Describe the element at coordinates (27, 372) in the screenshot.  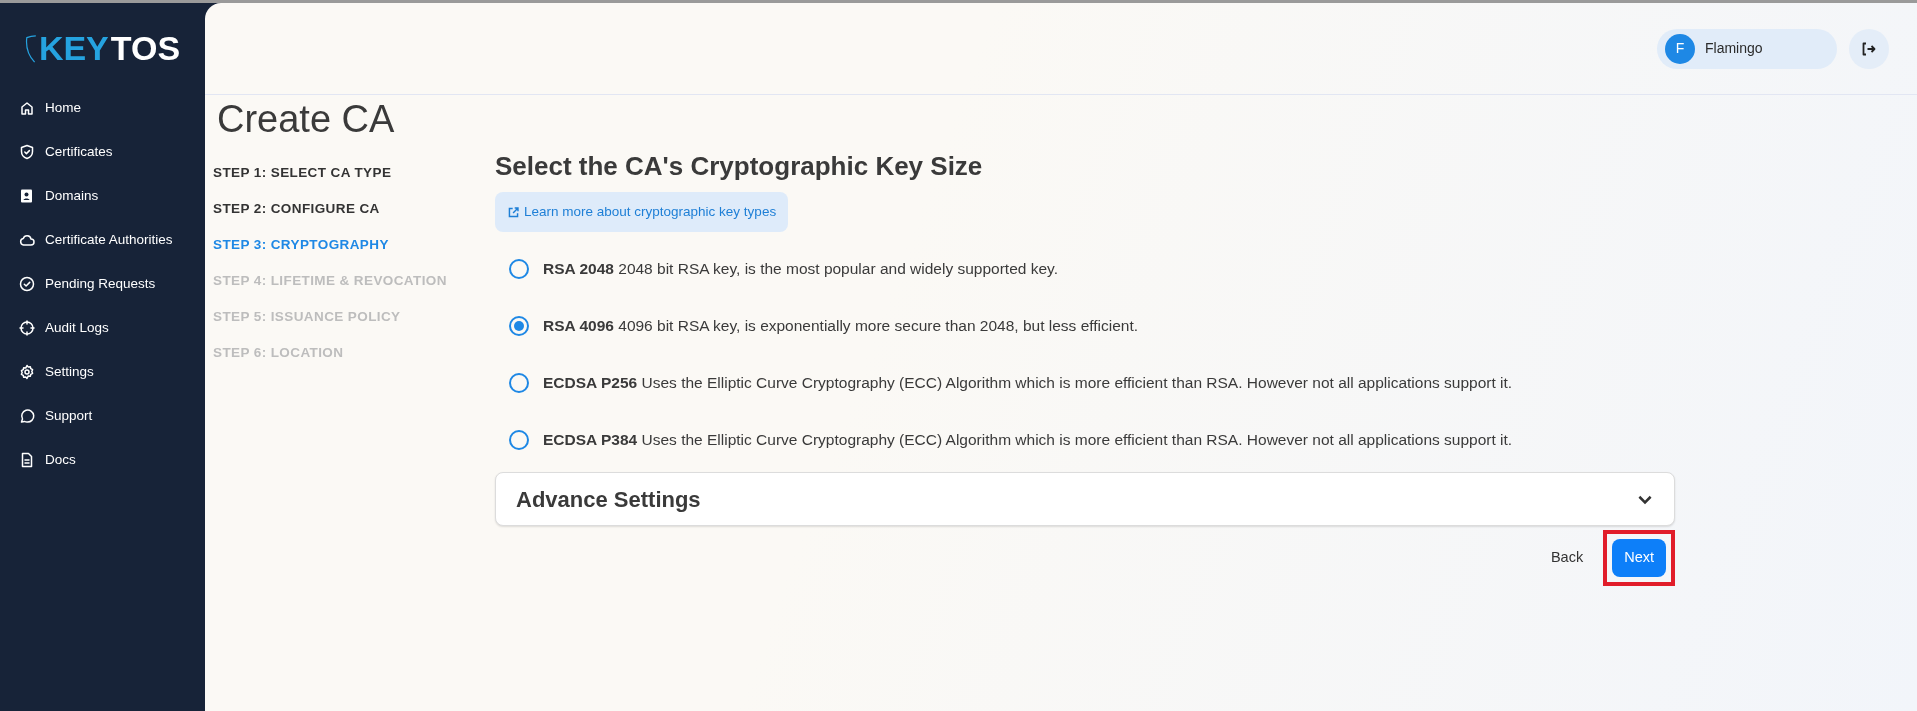
I see `settings-icon` at that location.